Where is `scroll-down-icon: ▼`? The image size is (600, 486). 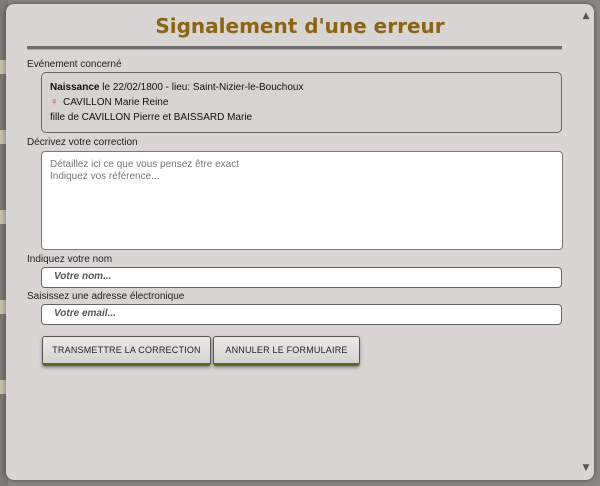
scroll-down-icon: ▼ is located at coordinates (586, 468).